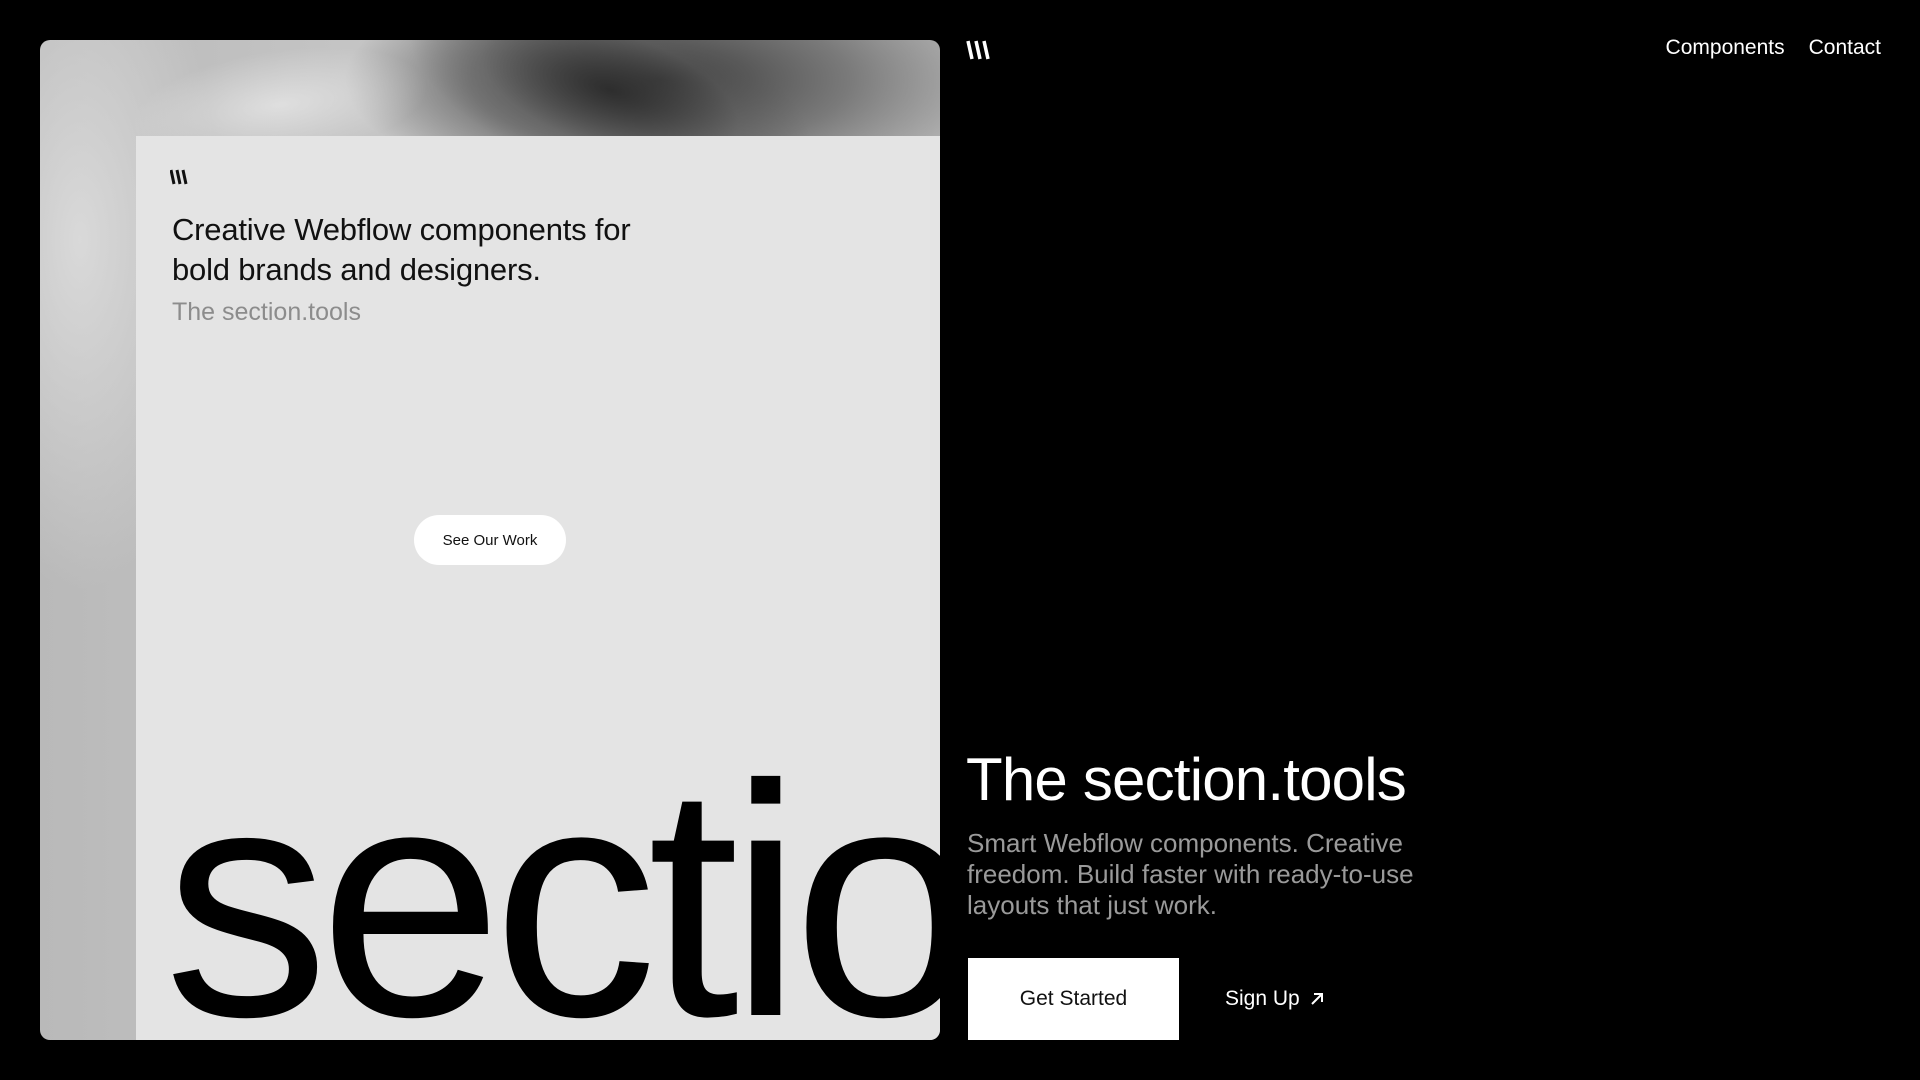  Describe the element at coordinates (1186, 779) in the screenshot. I see `hero-title: The section.tools` at that location.